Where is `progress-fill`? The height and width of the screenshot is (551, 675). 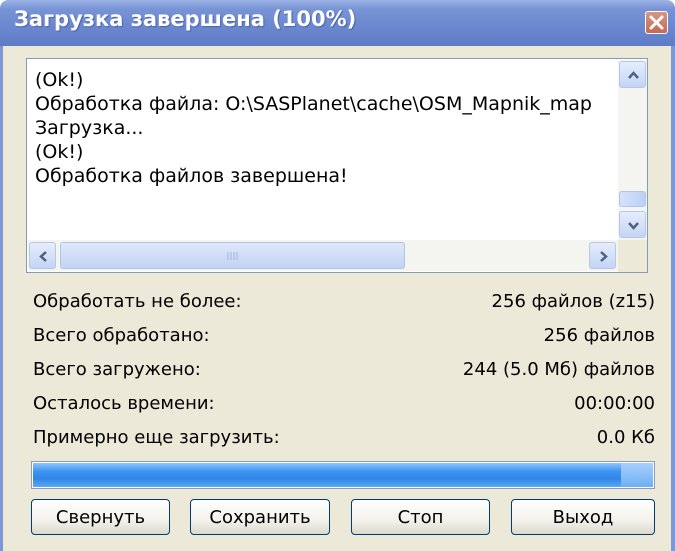 progress-fill is located at coordinates (343, 475).